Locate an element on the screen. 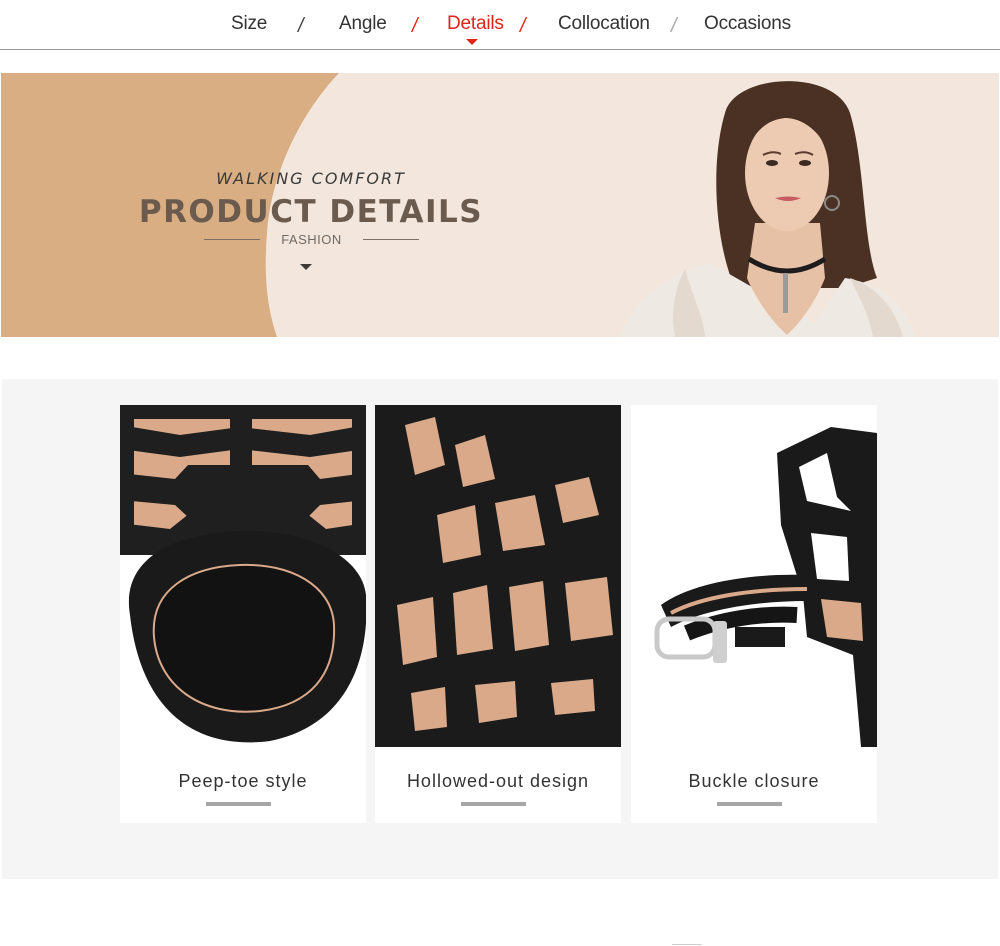 This screenshot has width=1000, height=946. hollowed-out-photo is located at coordinates (498, 576).